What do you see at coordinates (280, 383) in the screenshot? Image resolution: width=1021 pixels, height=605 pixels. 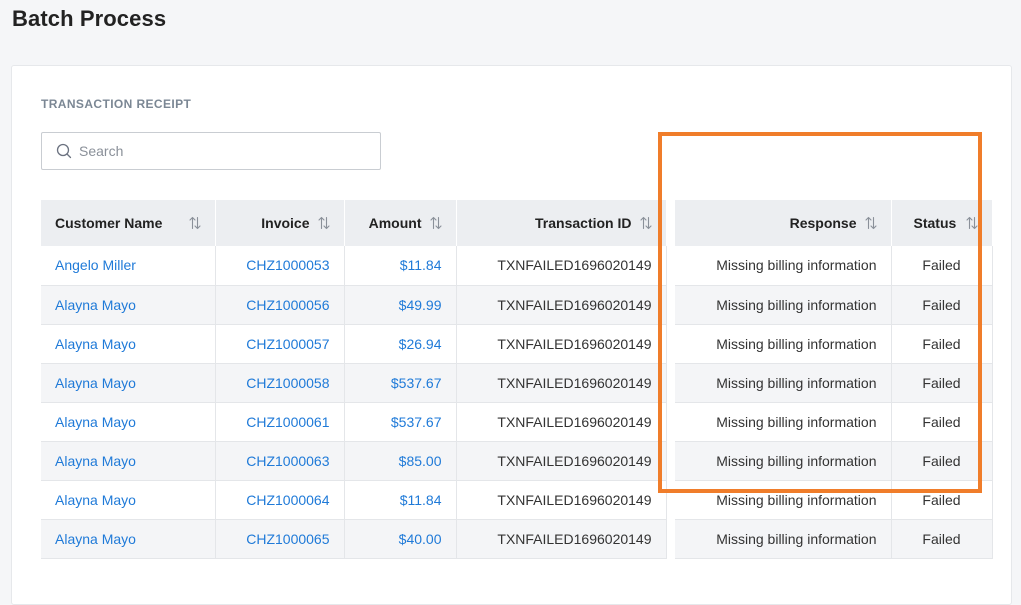 I see `cell-invoice: CHZ1000058` at bounding box center [280, 383].